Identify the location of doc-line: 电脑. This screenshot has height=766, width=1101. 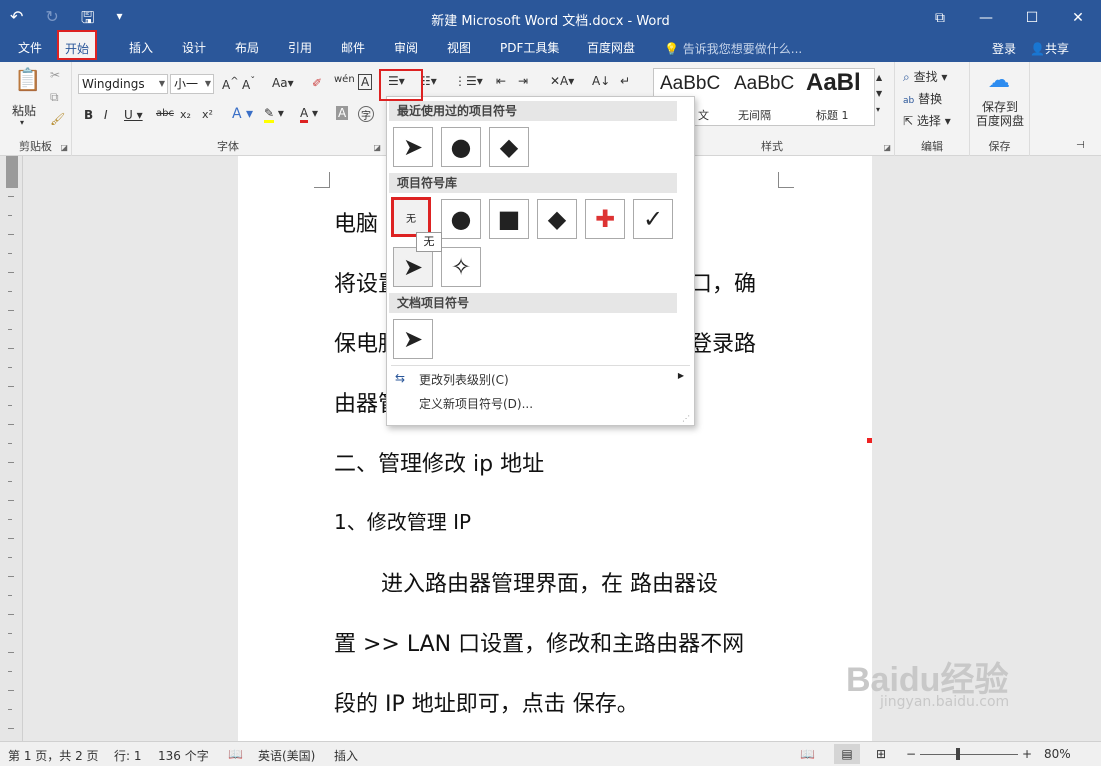
(356, 224).